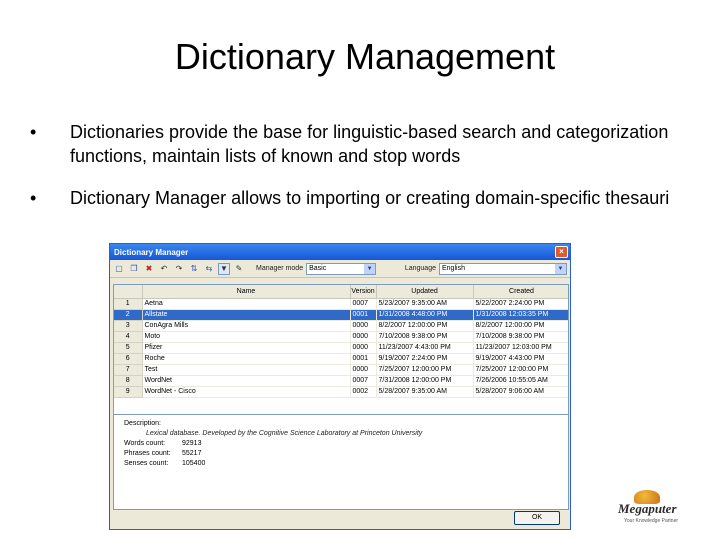 The image size is (720, 540). I want to click on row-number: 2, so click(128, 315).